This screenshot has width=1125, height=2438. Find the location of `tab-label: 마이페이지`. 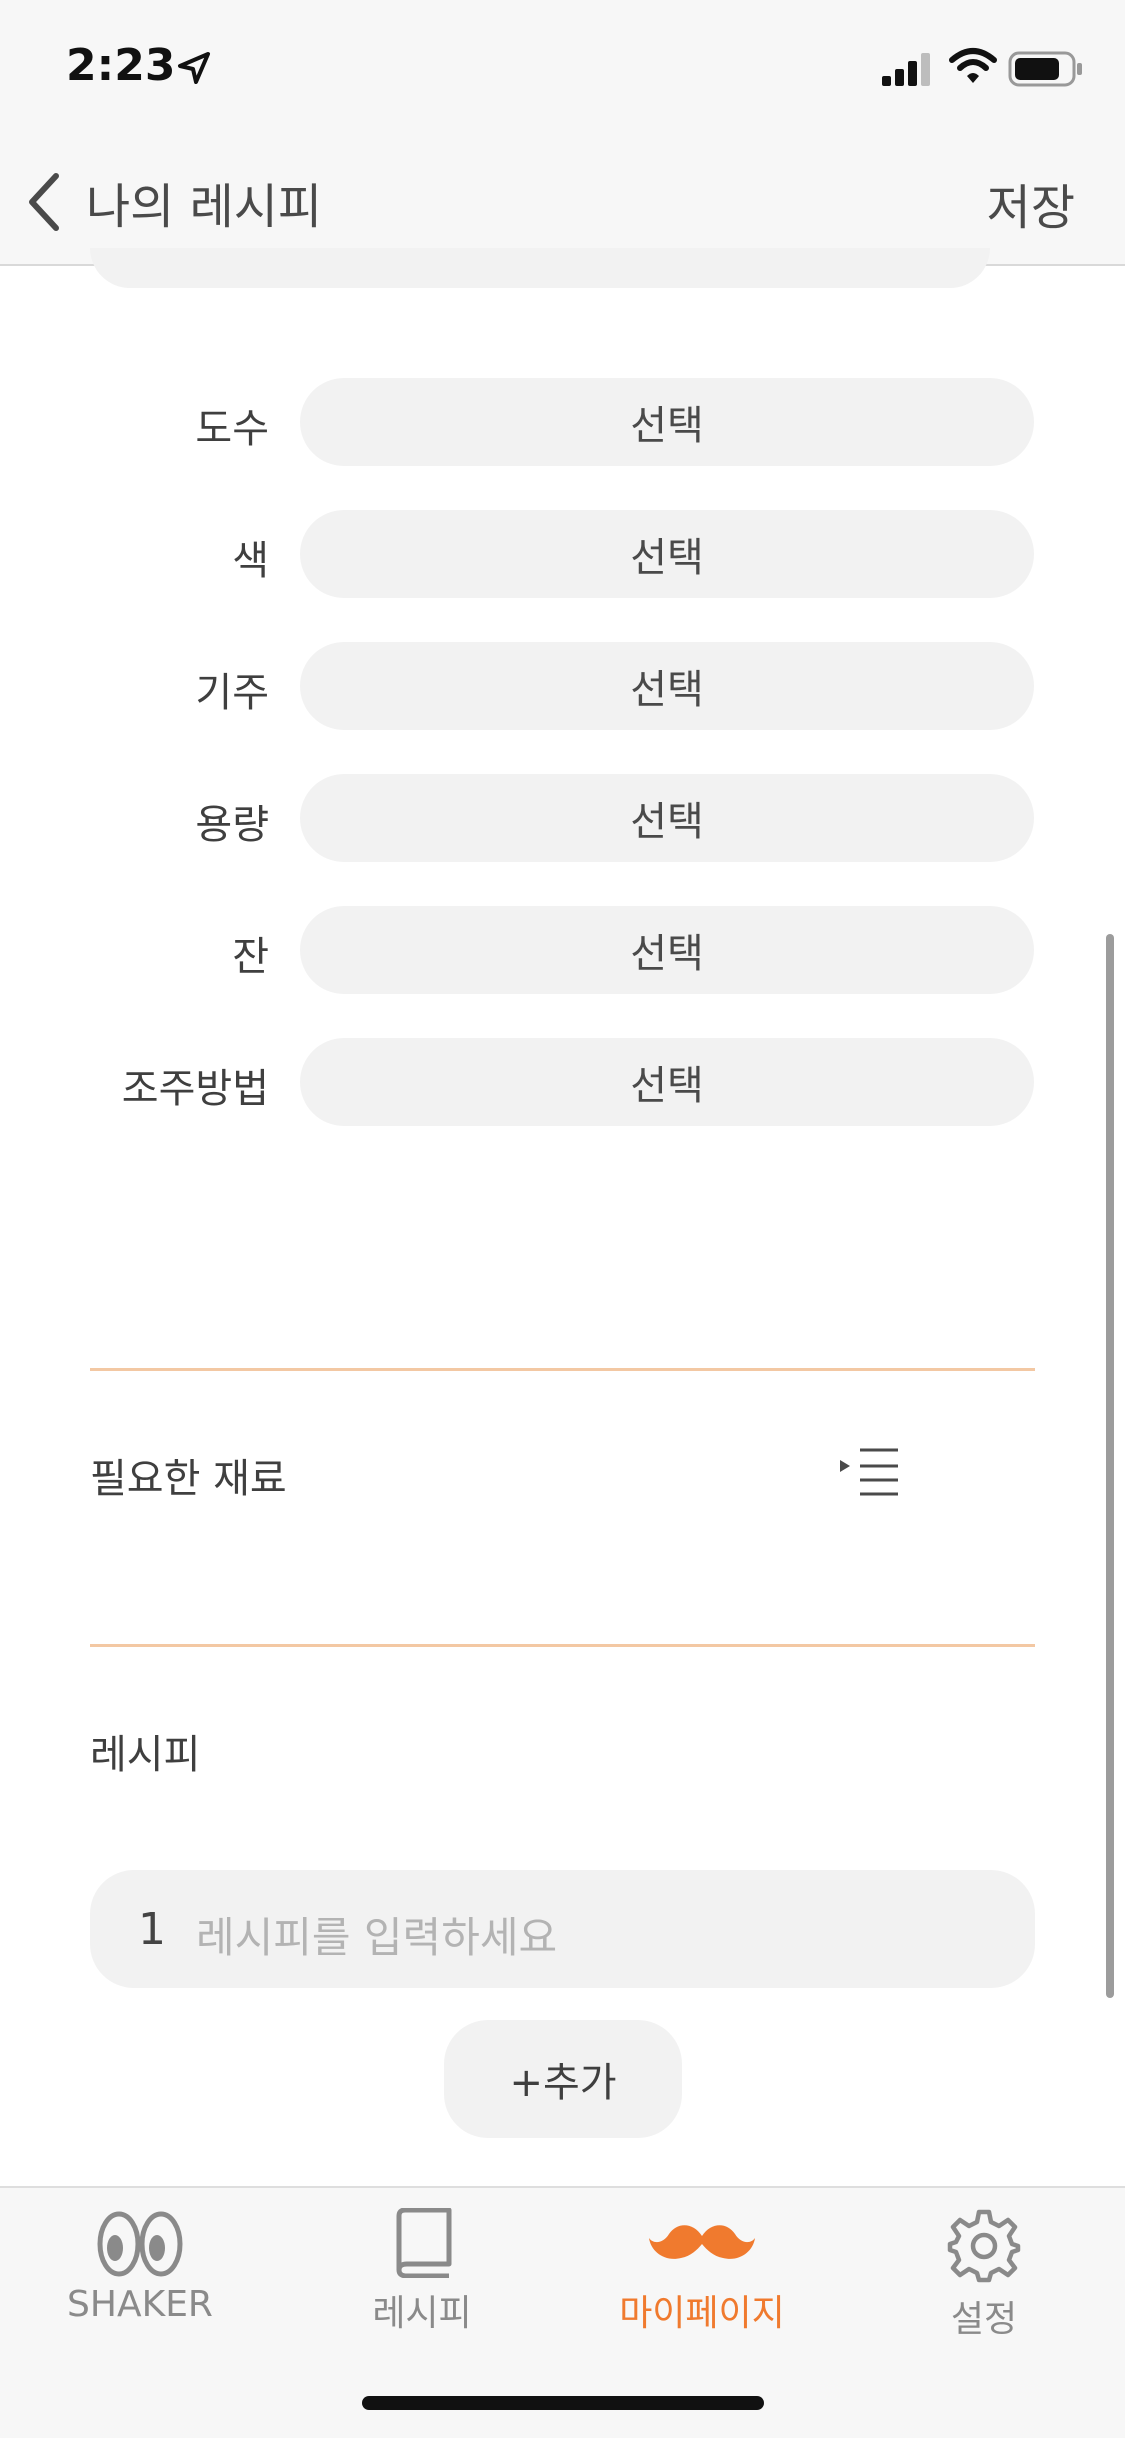

tab-label: 마이페이지 is located at coordinates (702, 2313).